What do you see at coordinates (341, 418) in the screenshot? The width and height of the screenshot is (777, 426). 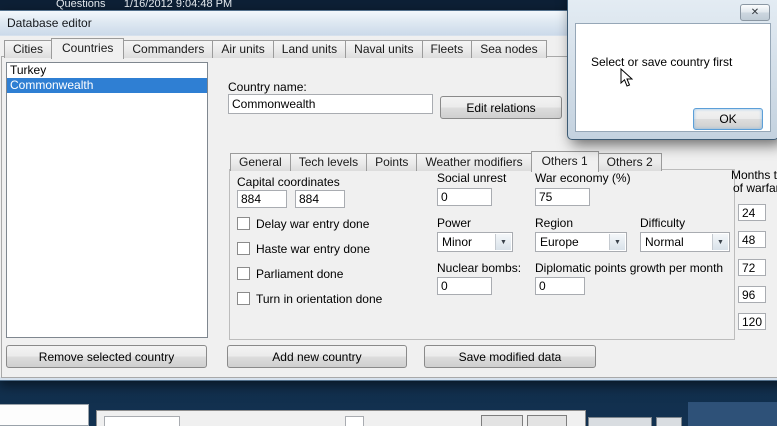 I see `window-fragment-bottom-bar` at bounding box center [341, 418].